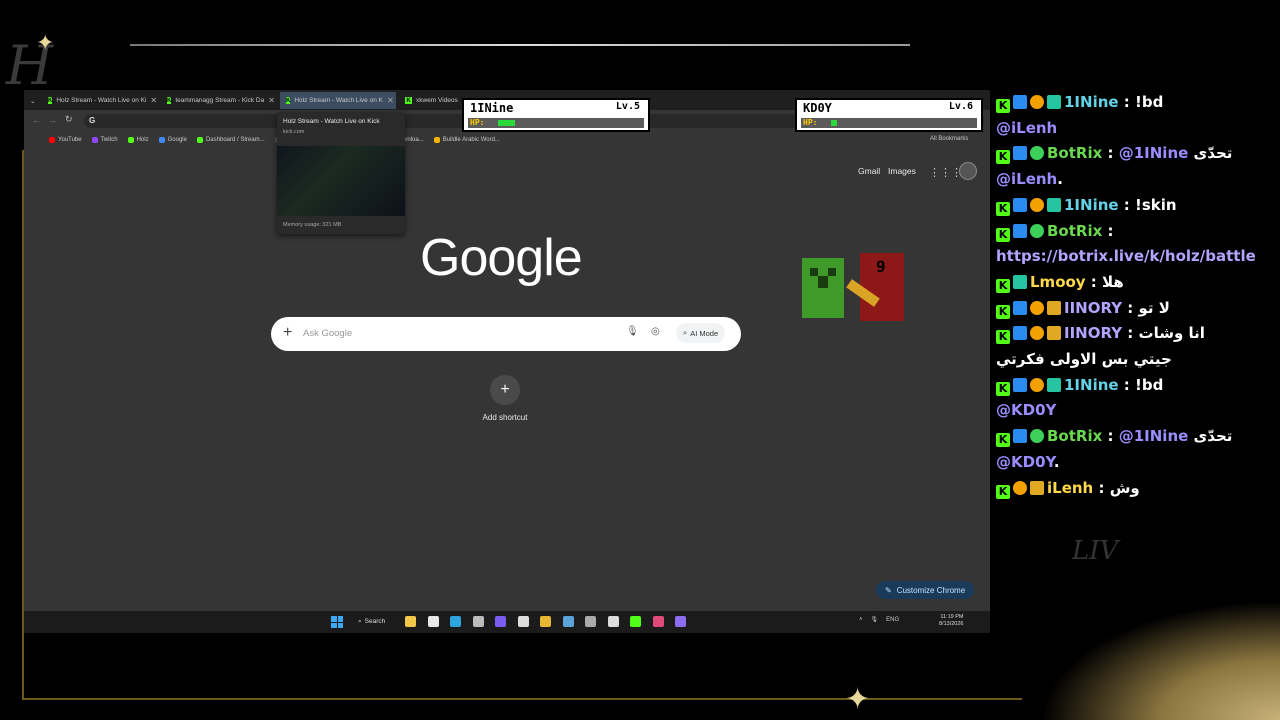 The height and width of the screenshot is (720, 1280). I want to click on back-arrow-icon, so click(613, 621).